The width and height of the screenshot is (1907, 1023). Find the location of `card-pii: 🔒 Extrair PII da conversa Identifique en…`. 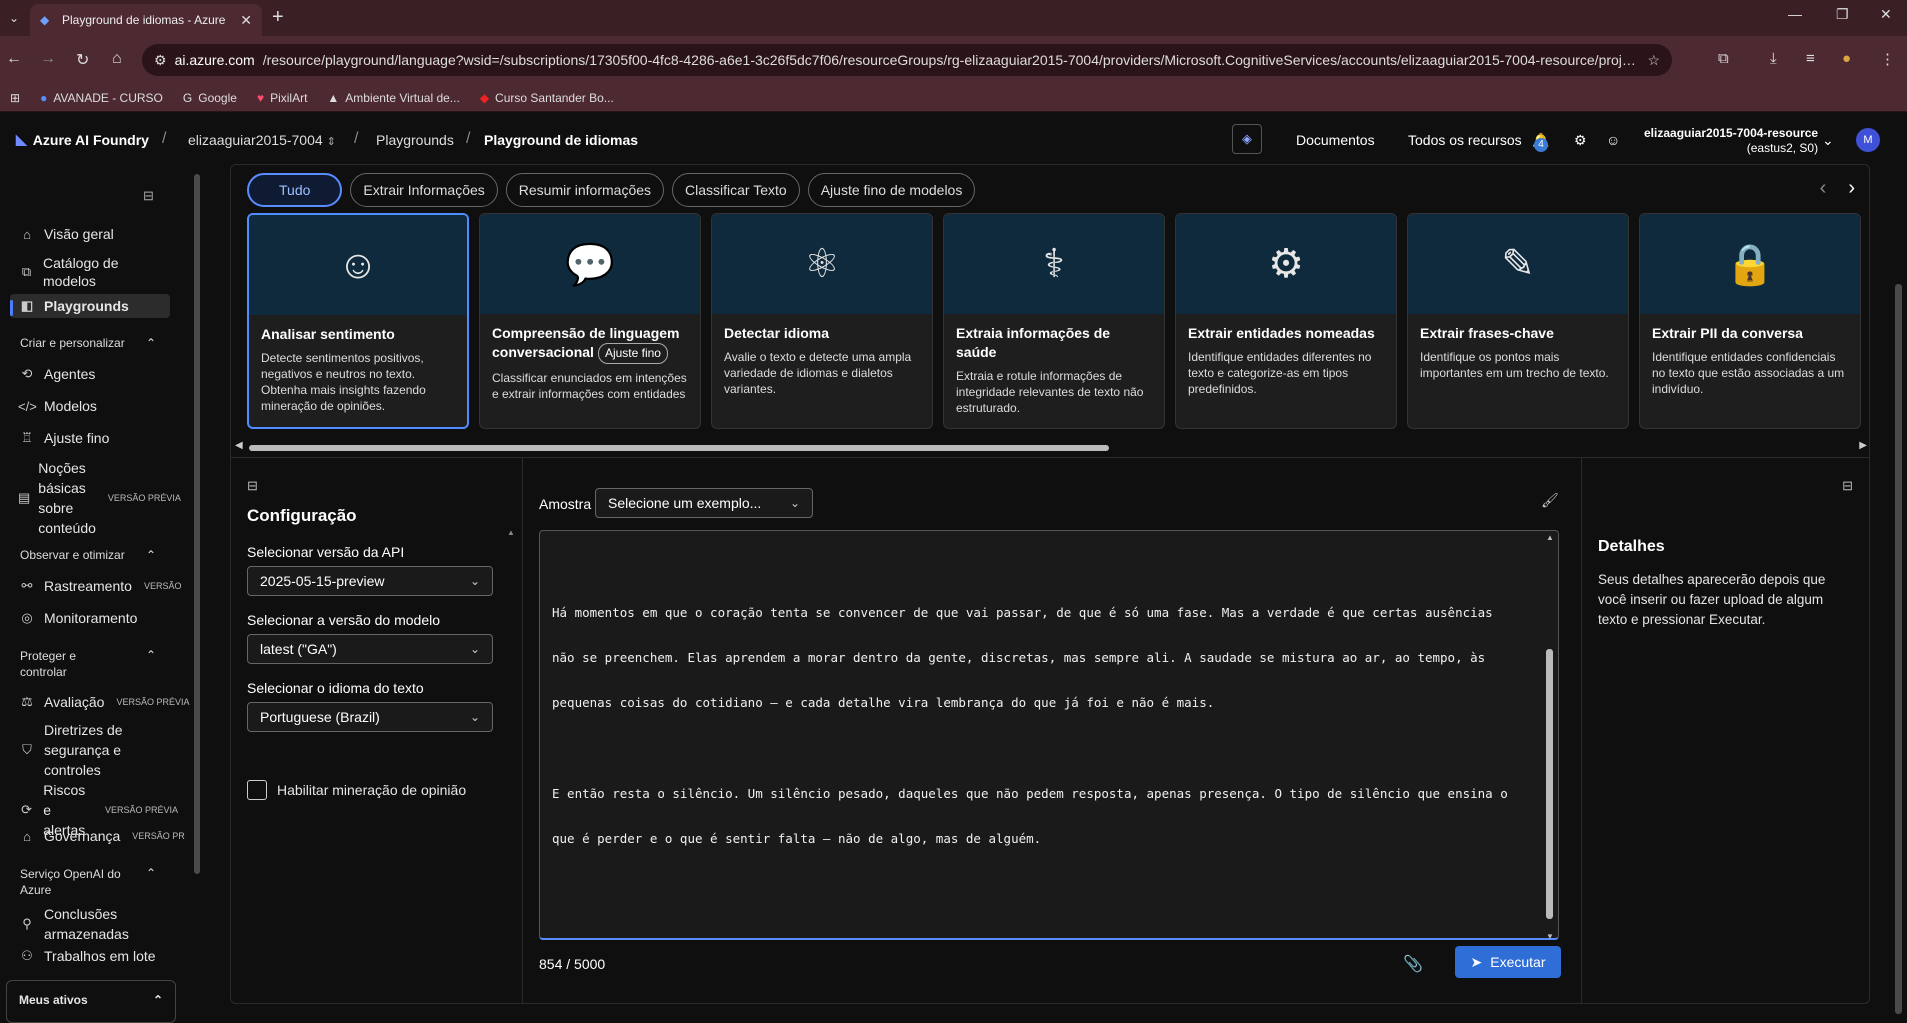

card-pii: 🔒 Extrair PII da conversa Identifique en… is located at coordinates (1750, 321).